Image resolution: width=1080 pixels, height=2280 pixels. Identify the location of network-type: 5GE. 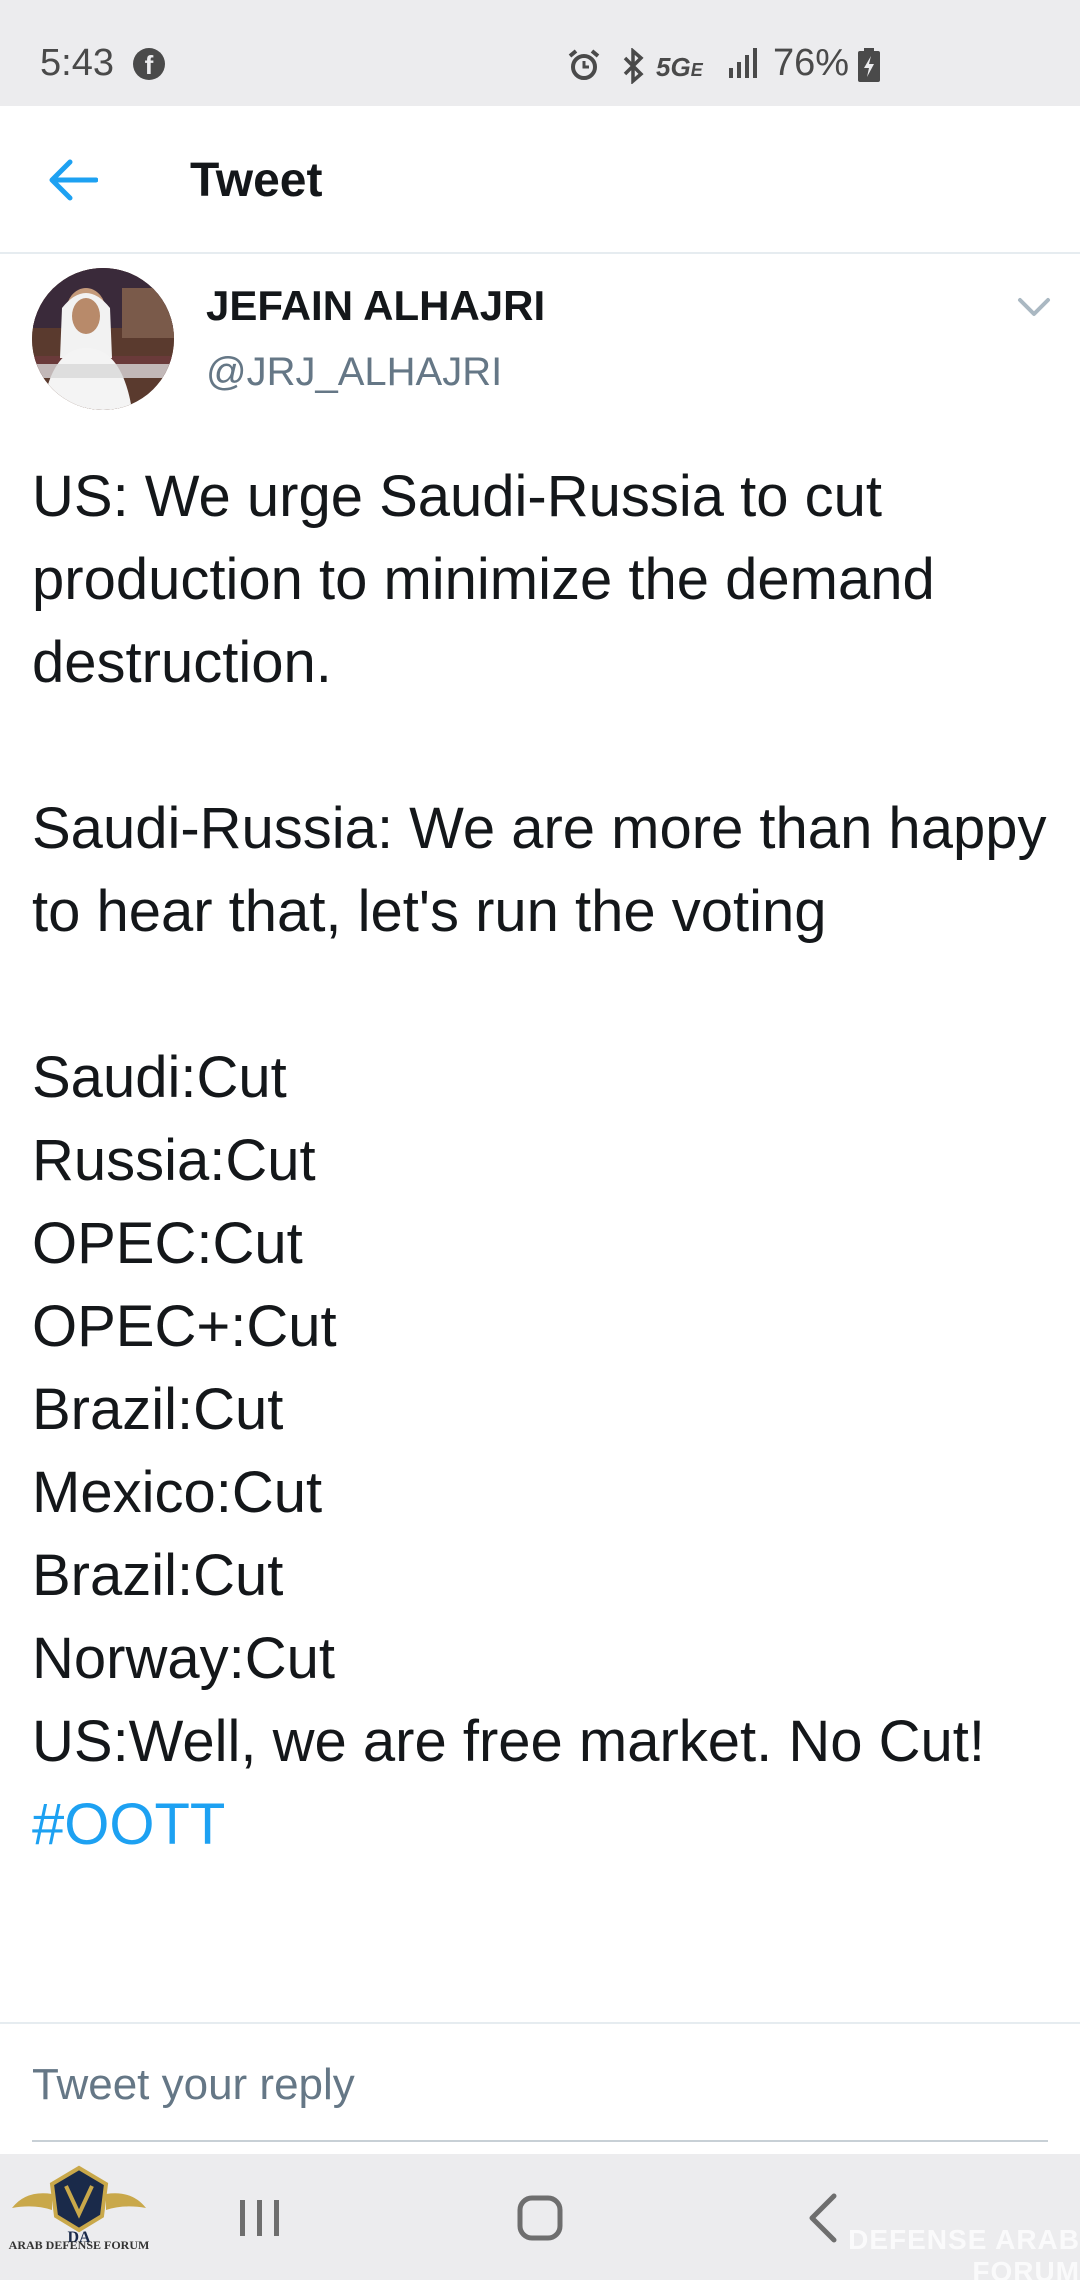
(679, 67).